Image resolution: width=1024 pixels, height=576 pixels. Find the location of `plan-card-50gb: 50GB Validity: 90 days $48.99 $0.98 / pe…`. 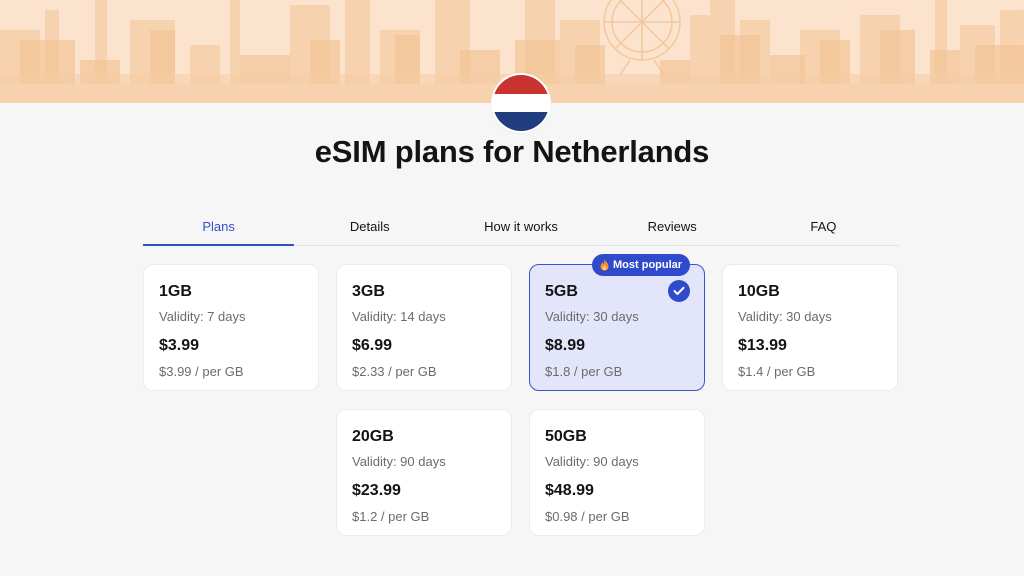

plan-card-50gb: 50GB Validity: 90 days $48.99 $0.98 / pe… is located at coordinates (617, 472).